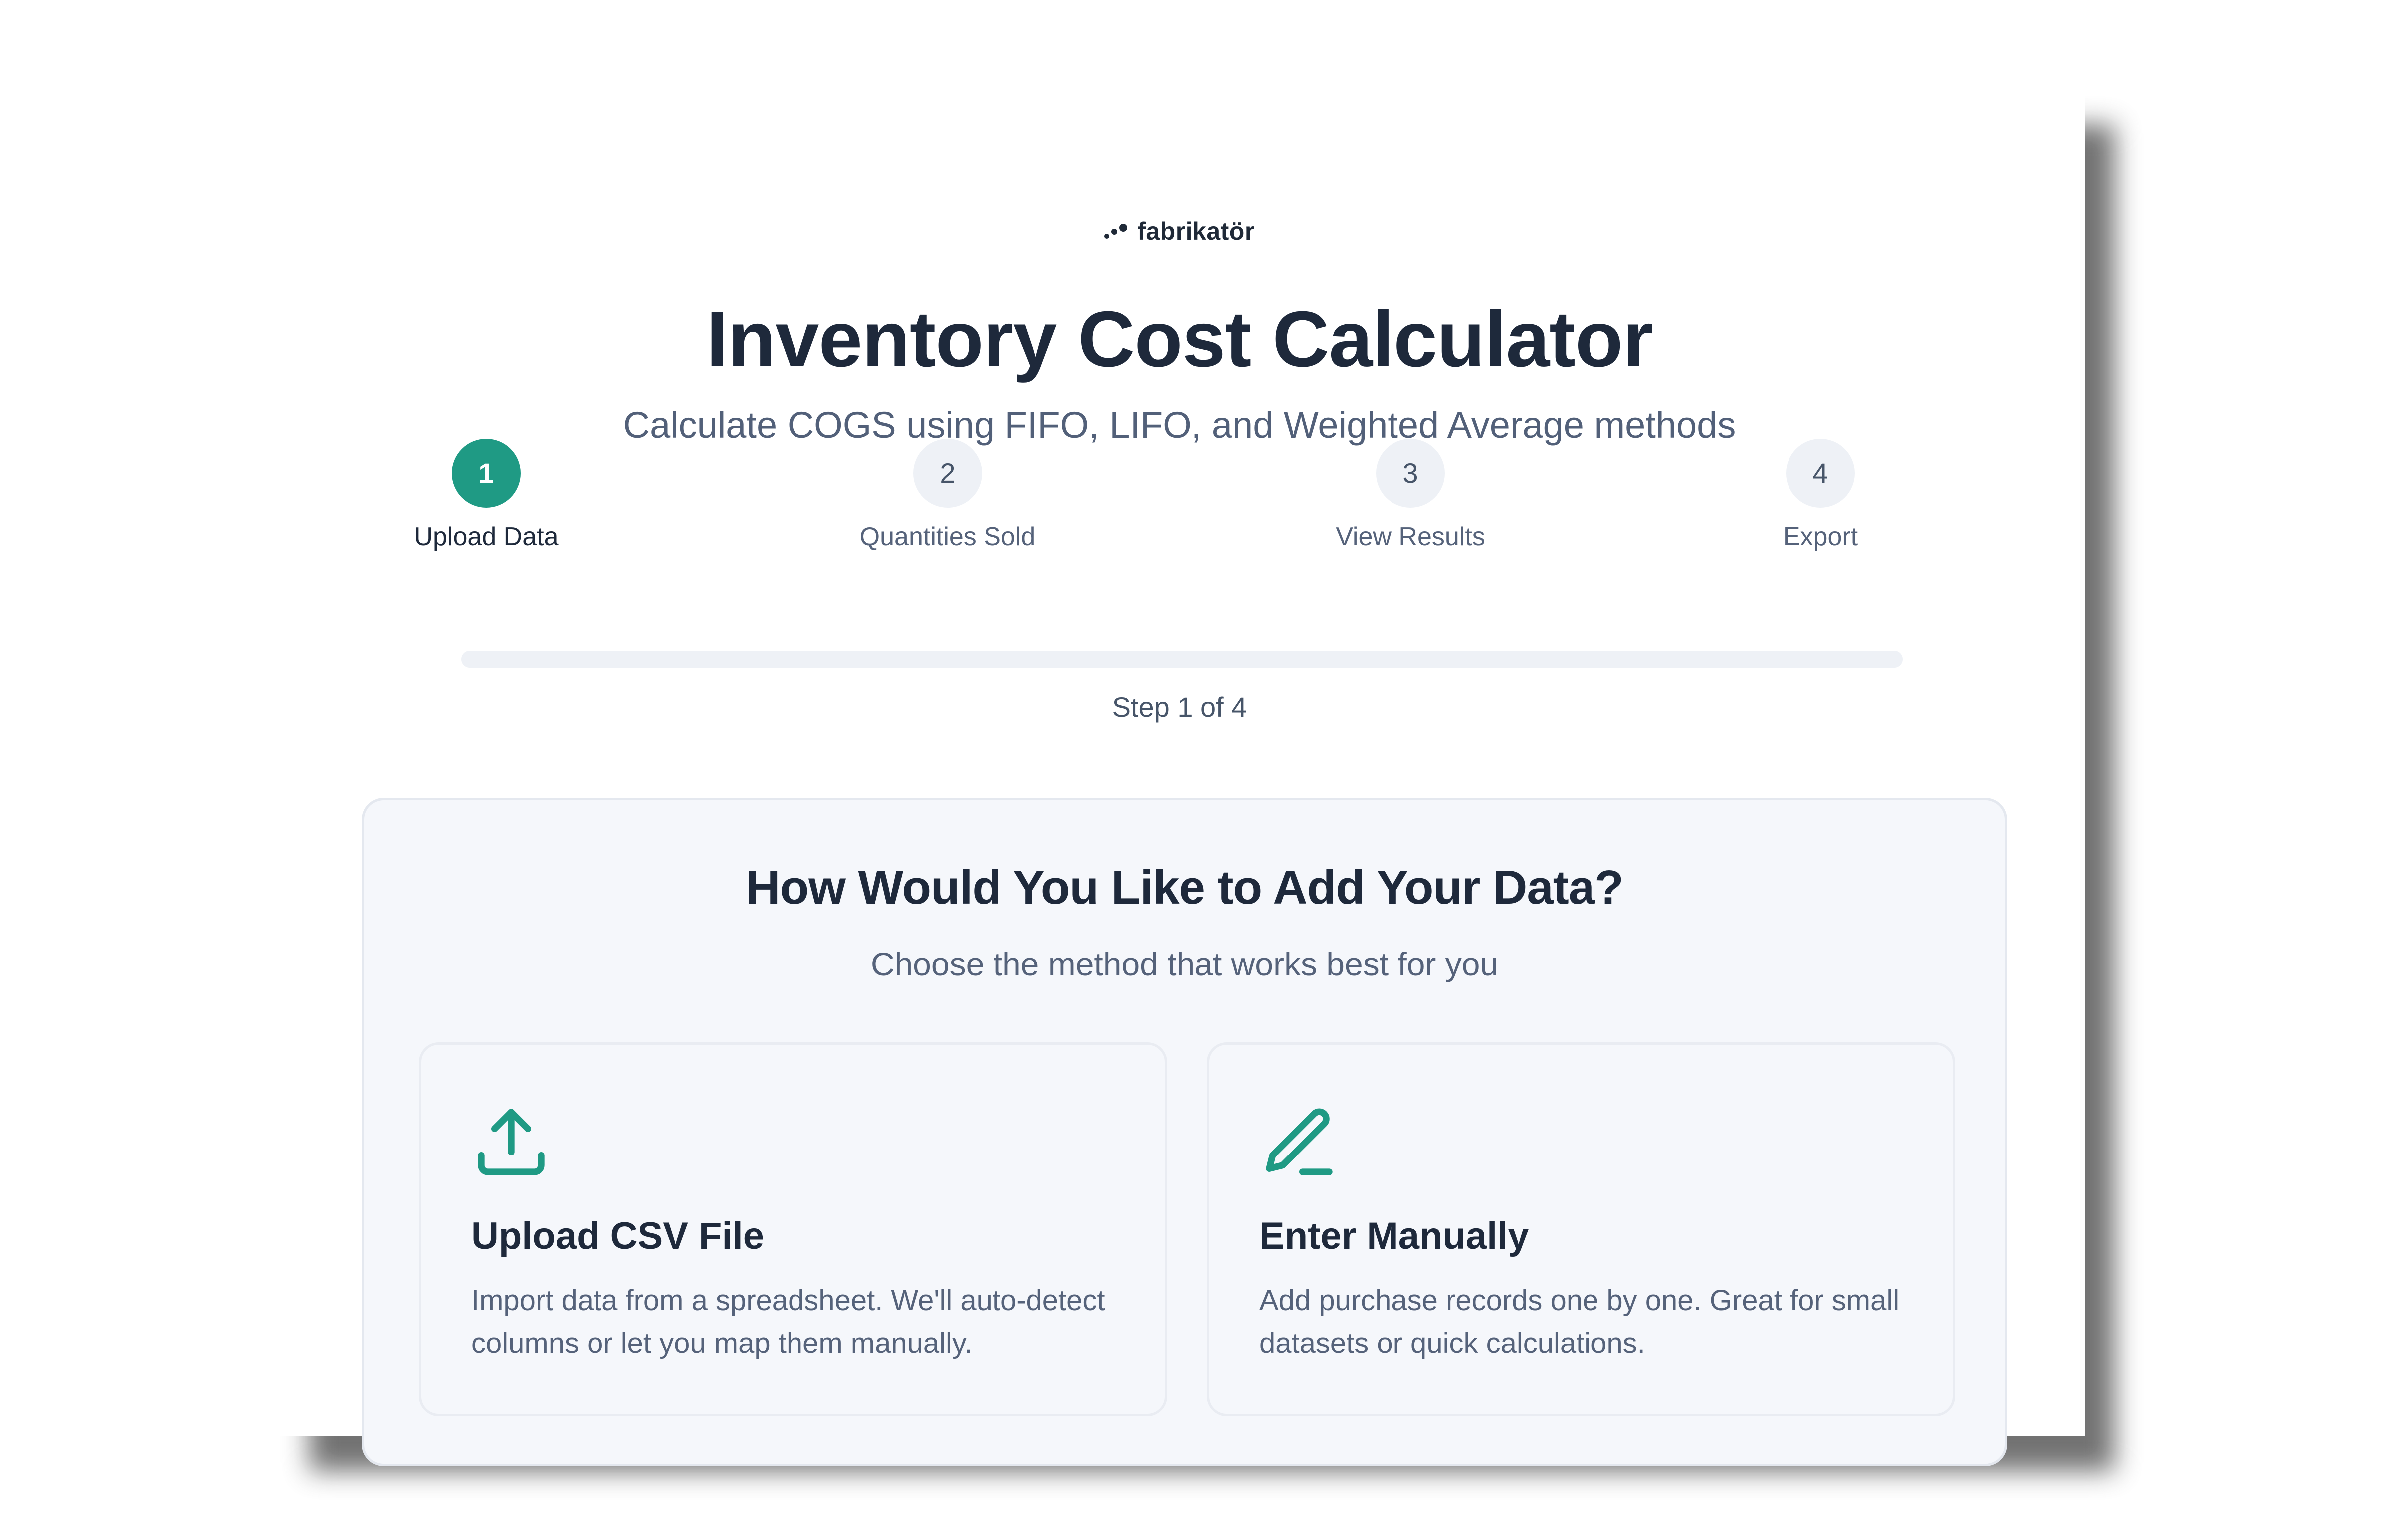  Describe the element at coordinates (1182, 659) in the screenshot. I see `progress-bar` at that location.